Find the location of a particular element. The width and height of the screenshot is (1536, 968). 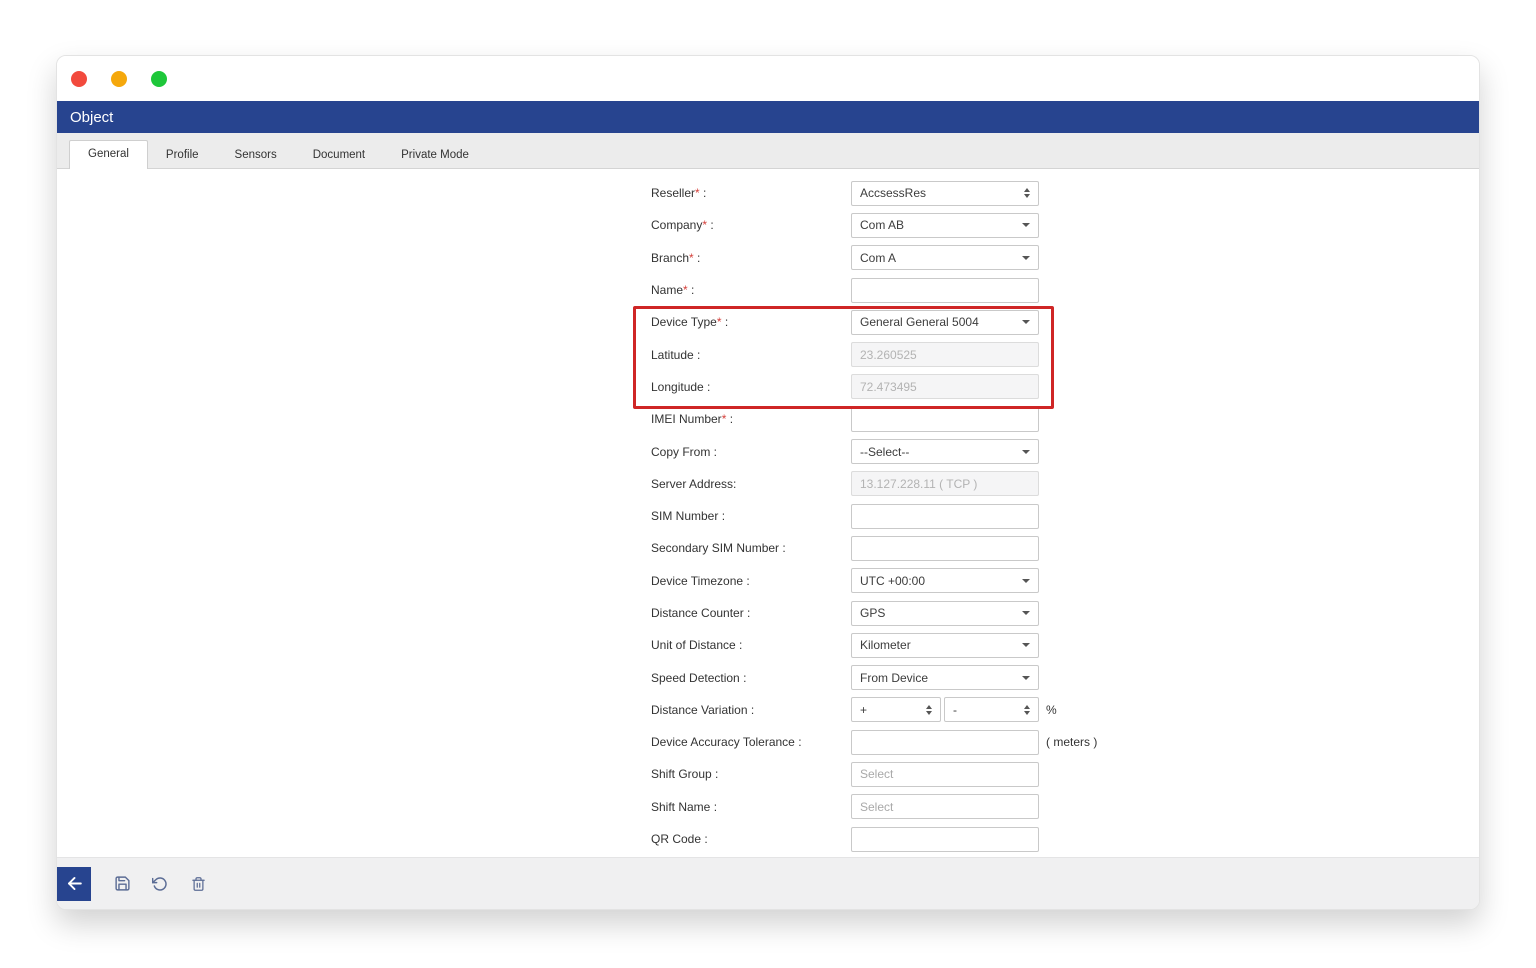

field-label: Distance Counter : is located at coordinates (701, 613).